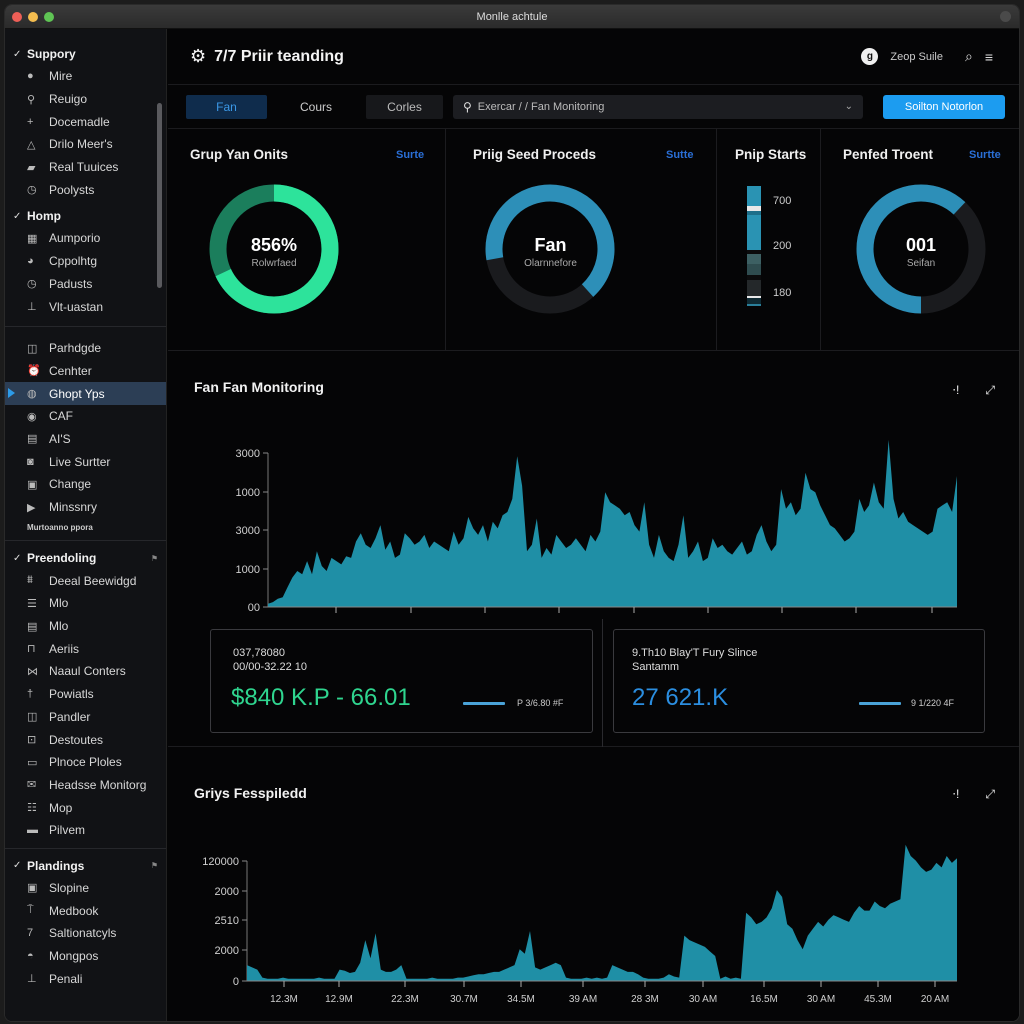 This screenshot has width=1024, height=1024. Describe the element at coordinates (85, 54) in the screenshot. I see `sidebar-section-header: ✓ Suppory` at that location.